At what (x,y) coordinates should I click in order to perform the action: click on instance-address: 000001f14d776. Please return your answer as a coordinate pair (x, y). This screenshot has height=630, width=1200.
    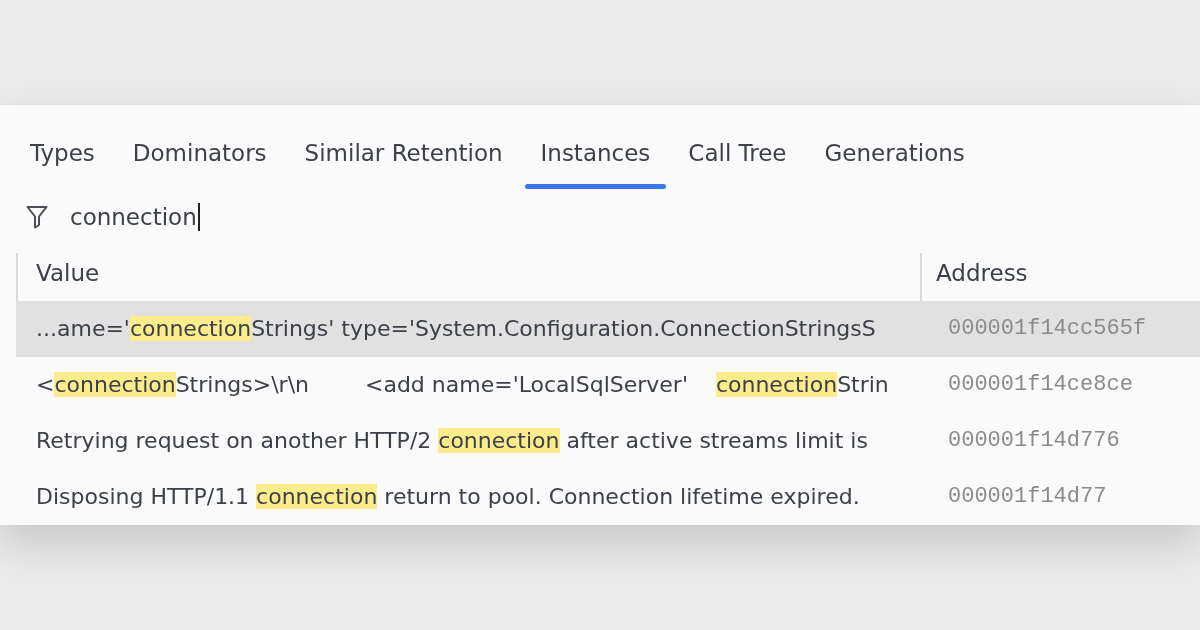
    Looking at the image, I should click on (1034, 440).